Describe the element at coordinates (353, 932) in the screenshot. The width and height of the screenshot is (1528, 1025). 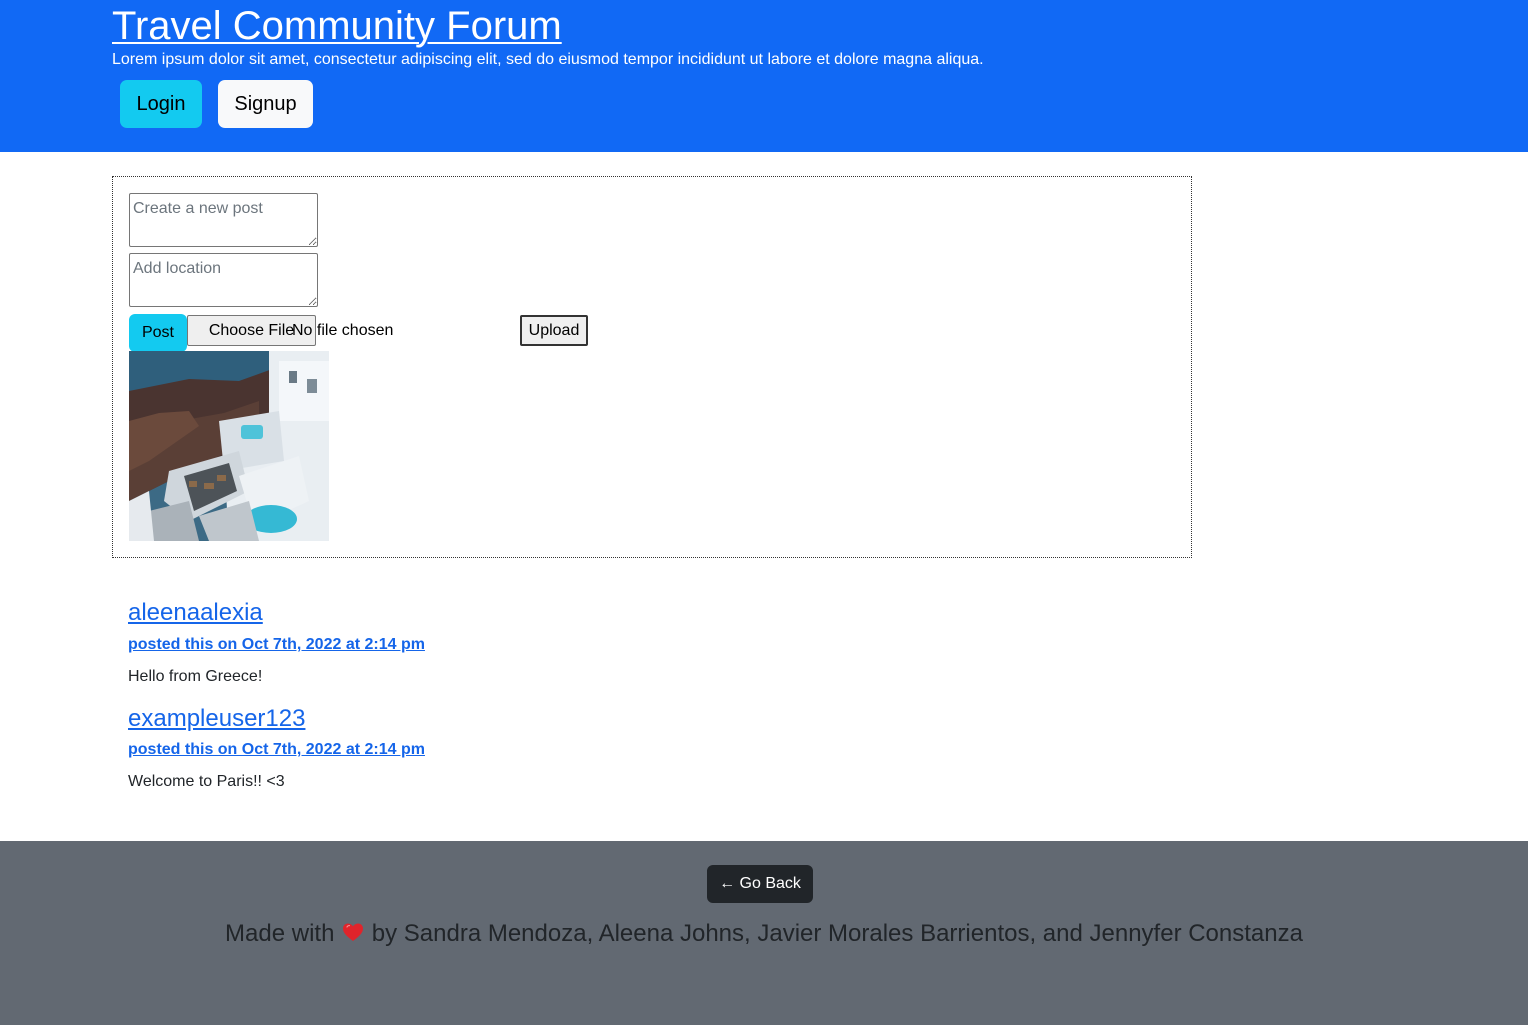
I see `heart-icon` at that location.